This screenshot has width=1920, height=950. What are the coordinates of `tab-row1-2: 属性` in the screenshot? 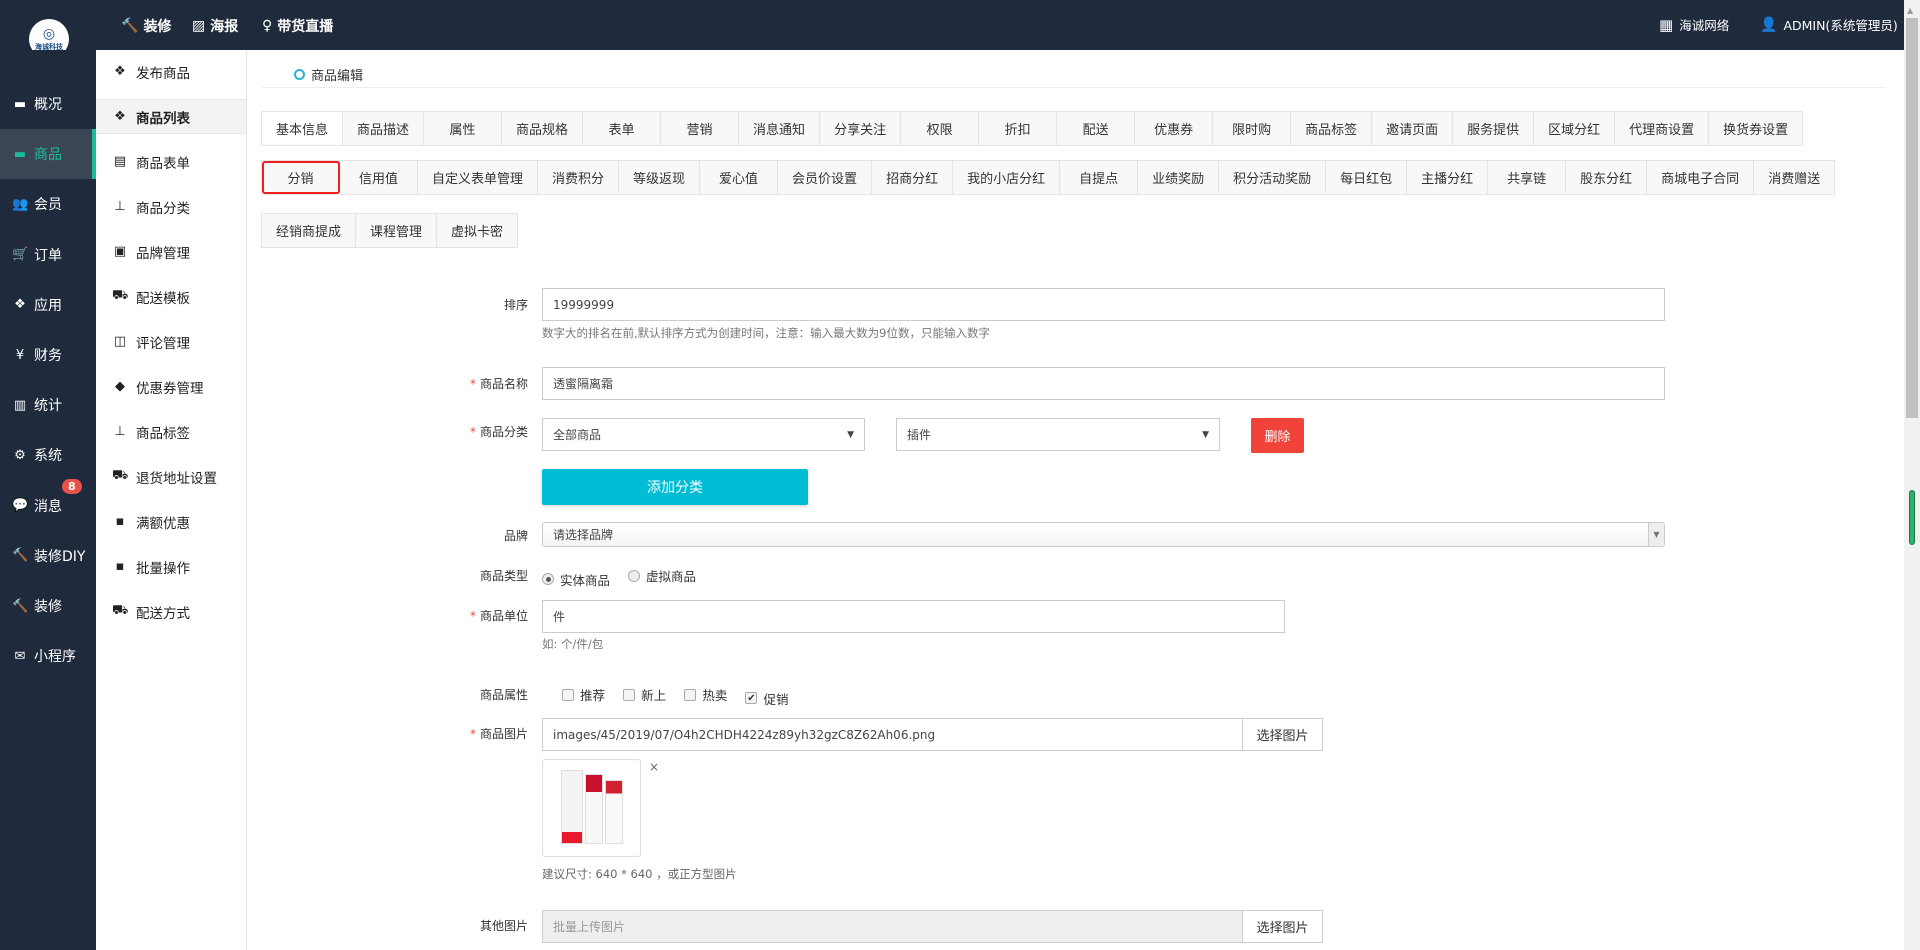 It's located at (463, 128).